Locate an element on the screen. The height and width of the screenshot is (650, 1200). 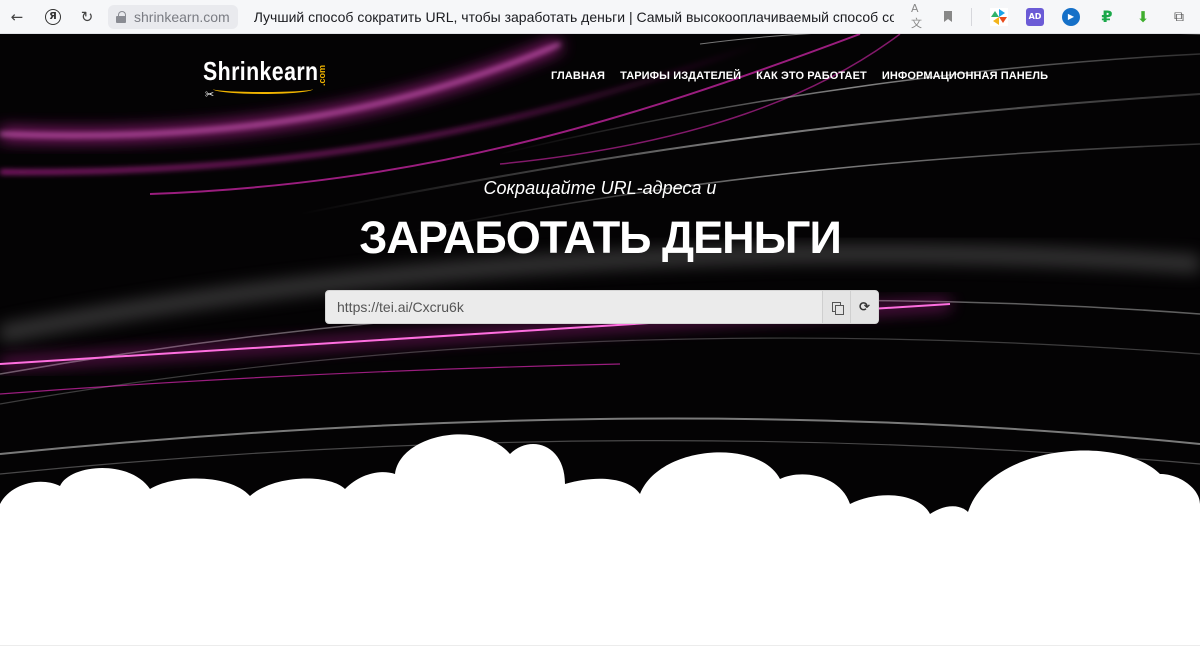
play-extension-icon: ▶ is located at coordinates (1071, 16).